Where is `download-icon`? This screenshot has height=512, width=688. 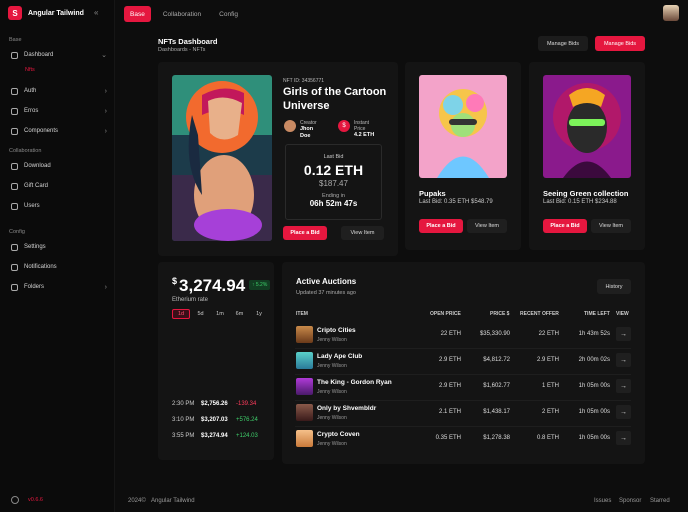
download-icon is located at coordinates (14, 166).